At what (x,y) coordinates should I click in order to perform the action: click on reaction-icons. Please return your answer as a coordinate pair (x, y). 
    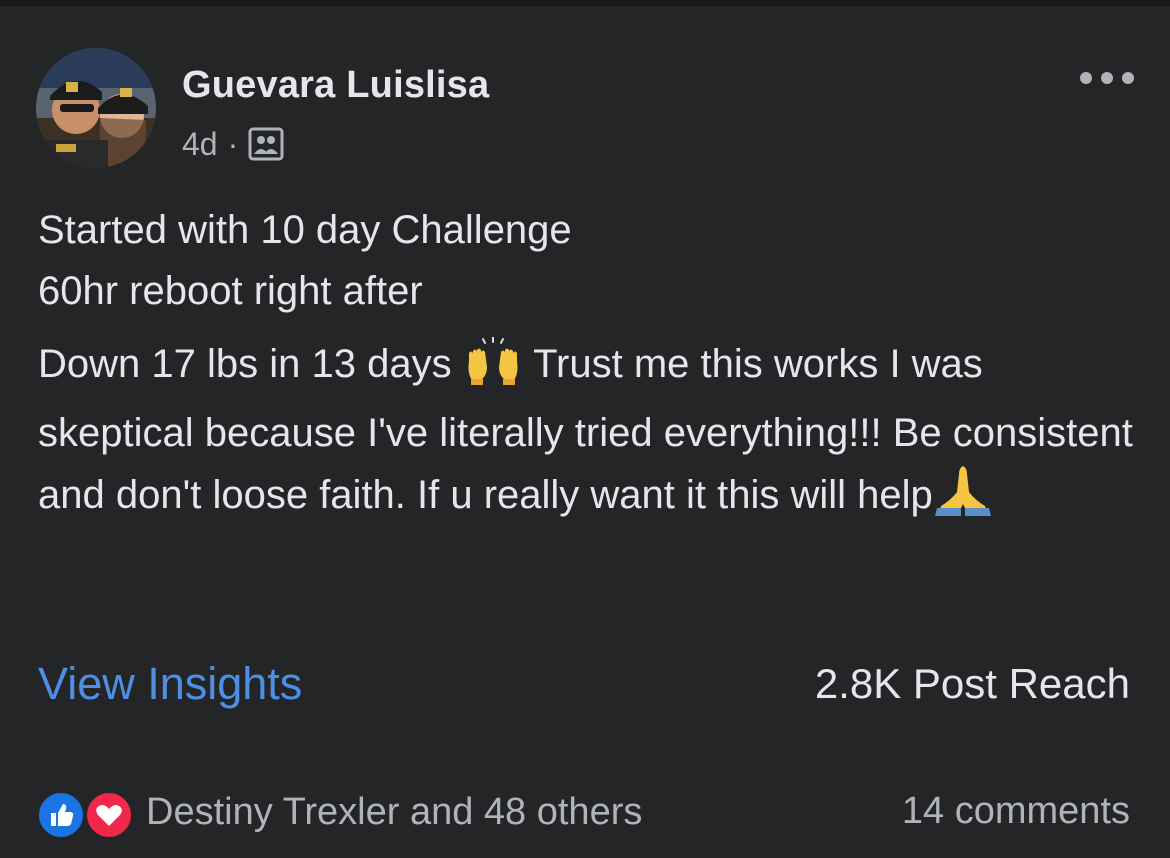
    Looking at the image, I should click on (85, 813).